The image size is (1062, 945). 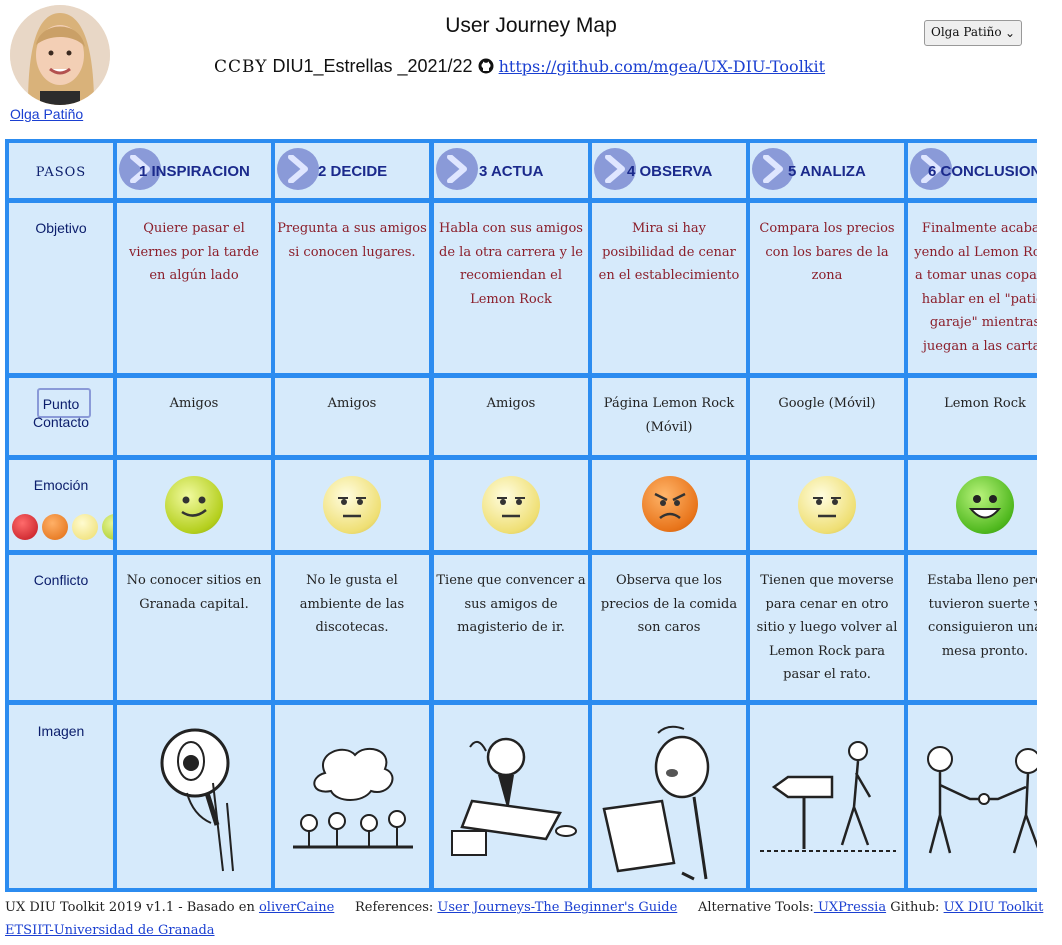 I want to click on contacto-cell: Página Lemon Rock (Móvil), so click(x=669, y=416).